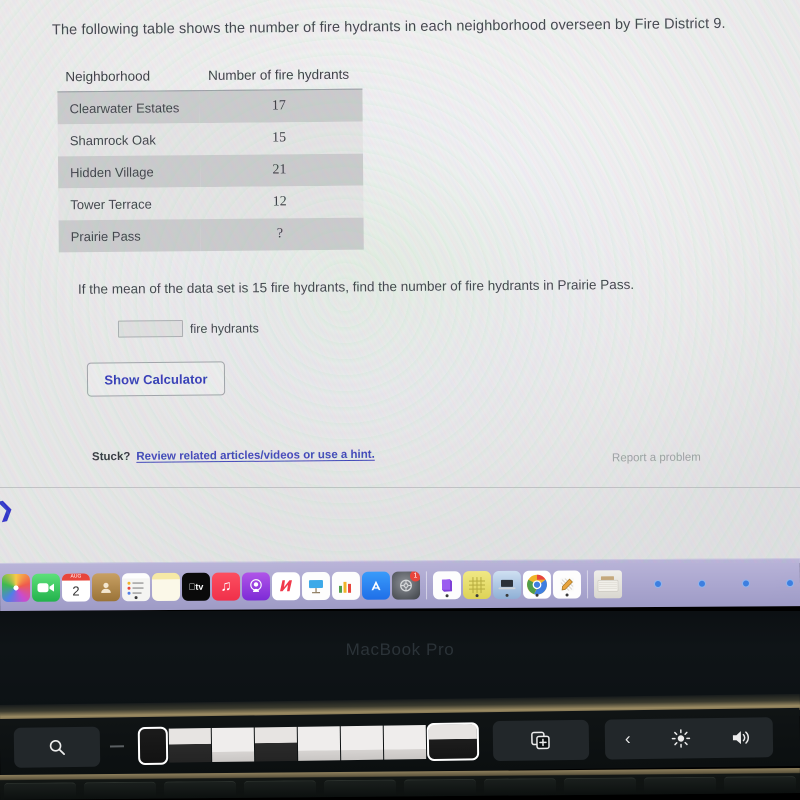  I want to click on cell-neighborhood: Tower Terrace, so click(111, 204).